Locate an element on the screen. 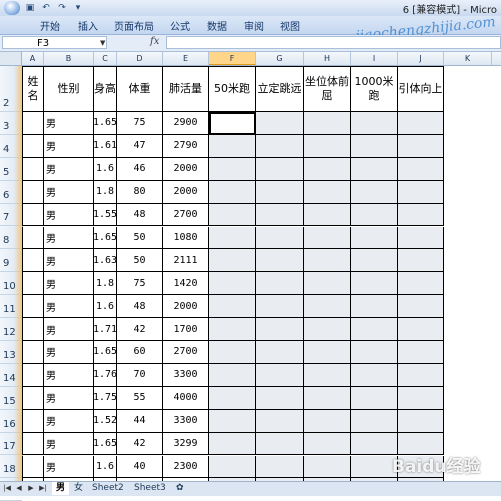 The width and height of the screenshot is (501, 501). header-cell: 姓名 is located at coordinates (33, 89).